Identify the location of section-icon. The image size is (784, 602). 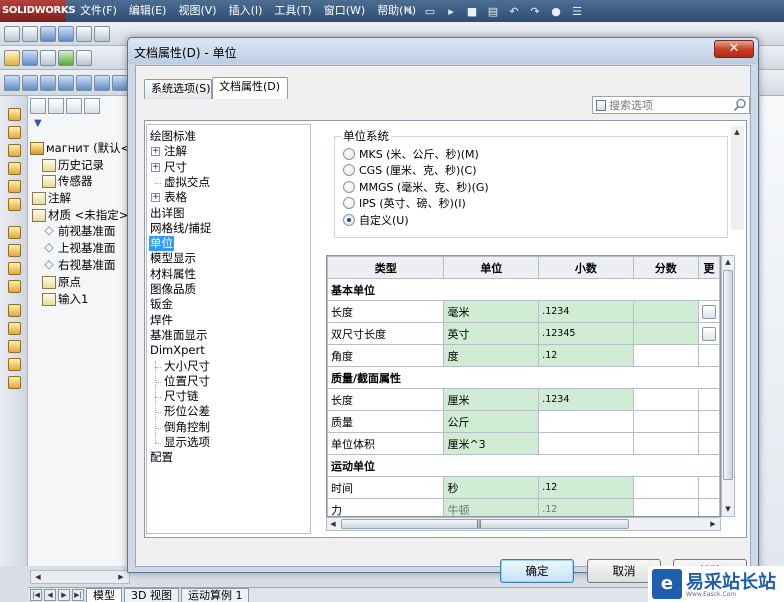
(102, 33).